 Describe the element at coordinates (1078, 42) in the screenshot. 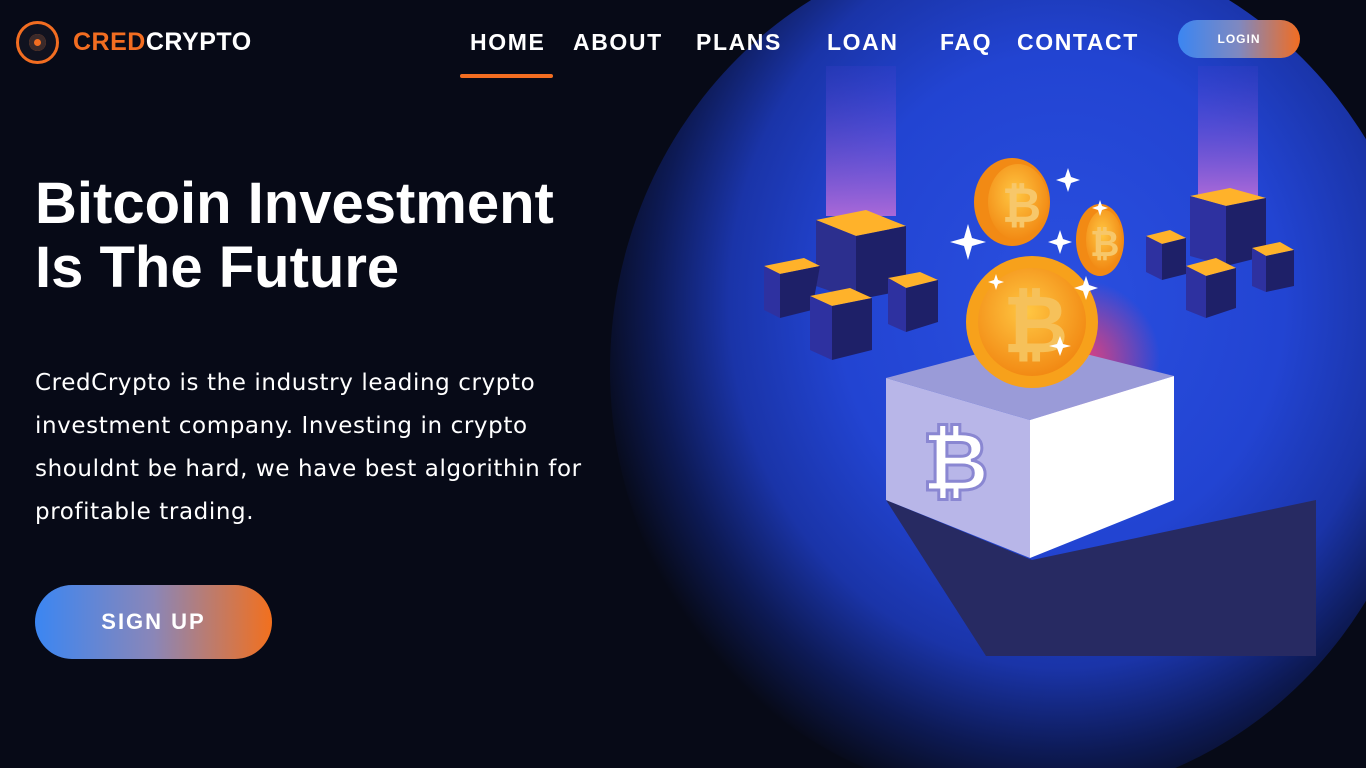

I see `nav-contact: CONTACT` at that location.